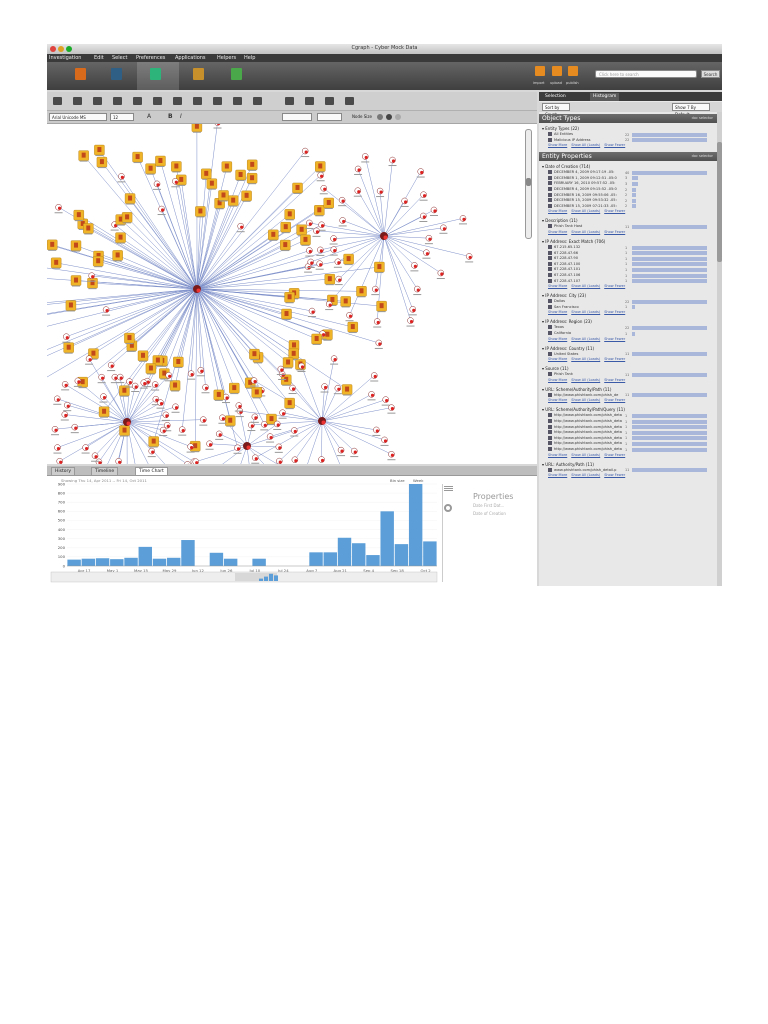 This screenshot has height=1024, width=768. I want to click on search-button: Search, so click(710, 74).